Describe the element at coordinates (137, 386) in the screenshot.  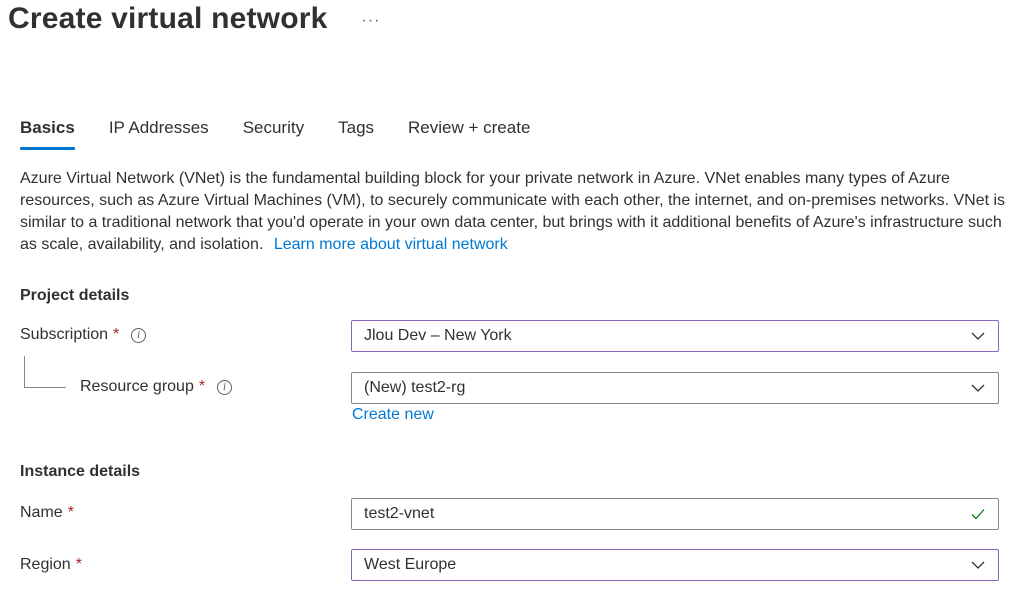
I see `resource-group-label-text: Resource group` at that location.